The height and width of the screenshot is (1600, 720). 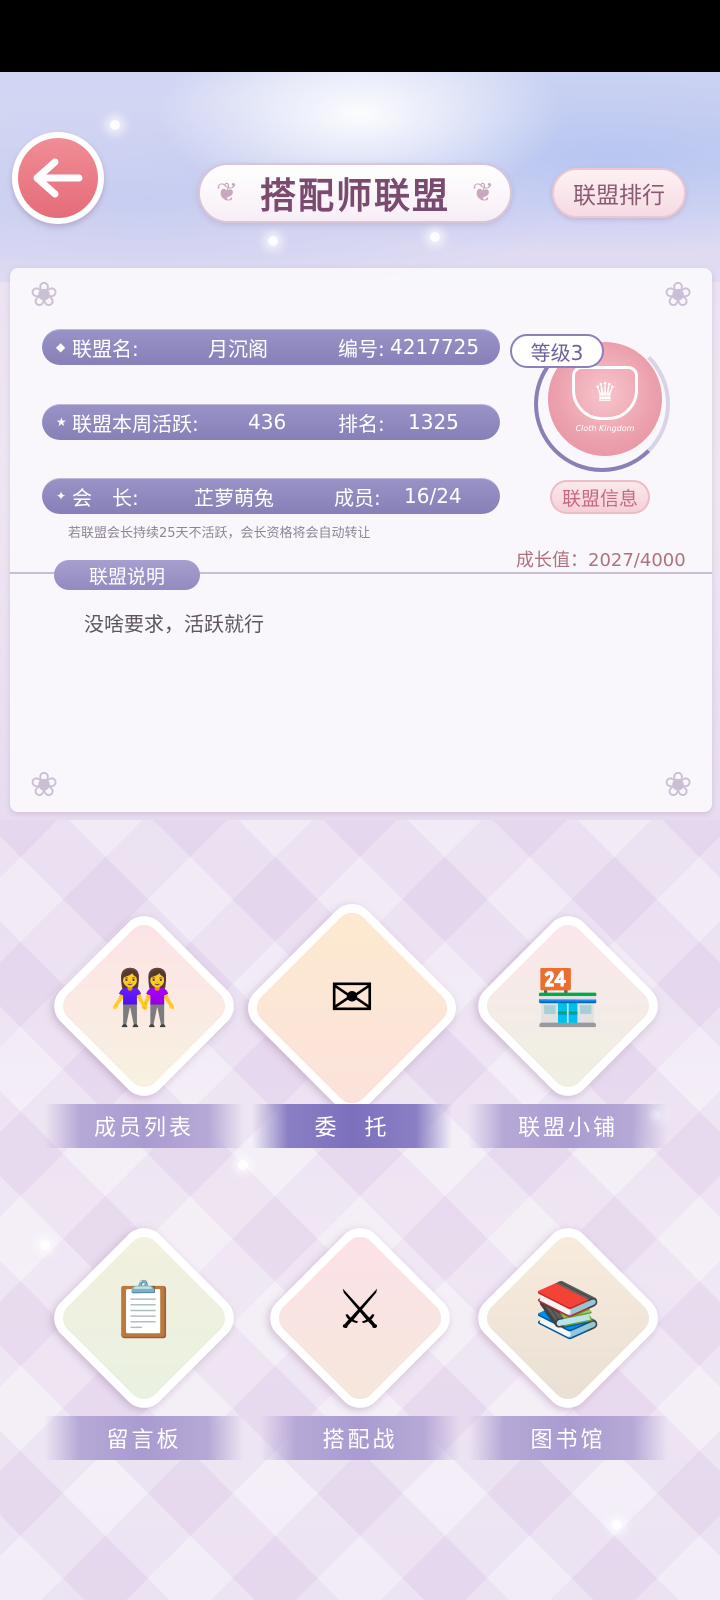 I want to click on members-list-label: 成员列表, so click(x=144, y=1126).